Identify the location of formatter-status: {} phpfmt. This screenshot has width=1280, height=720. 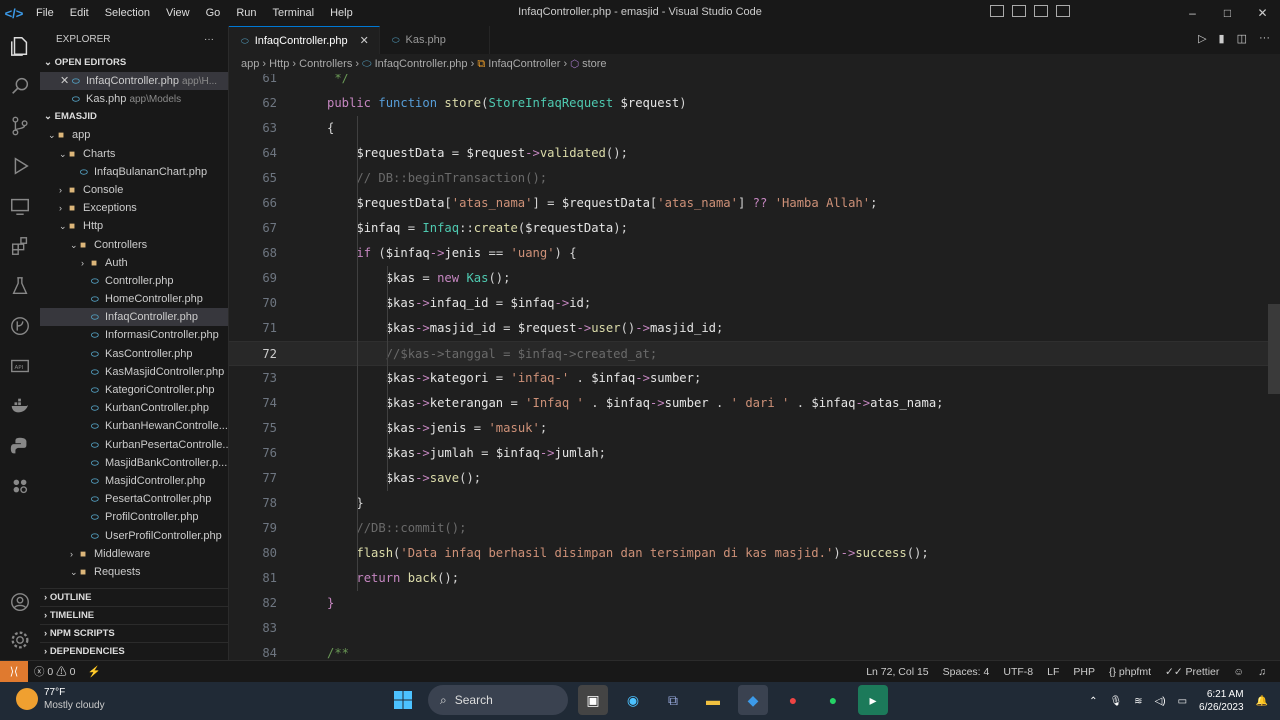
(1130, 672).